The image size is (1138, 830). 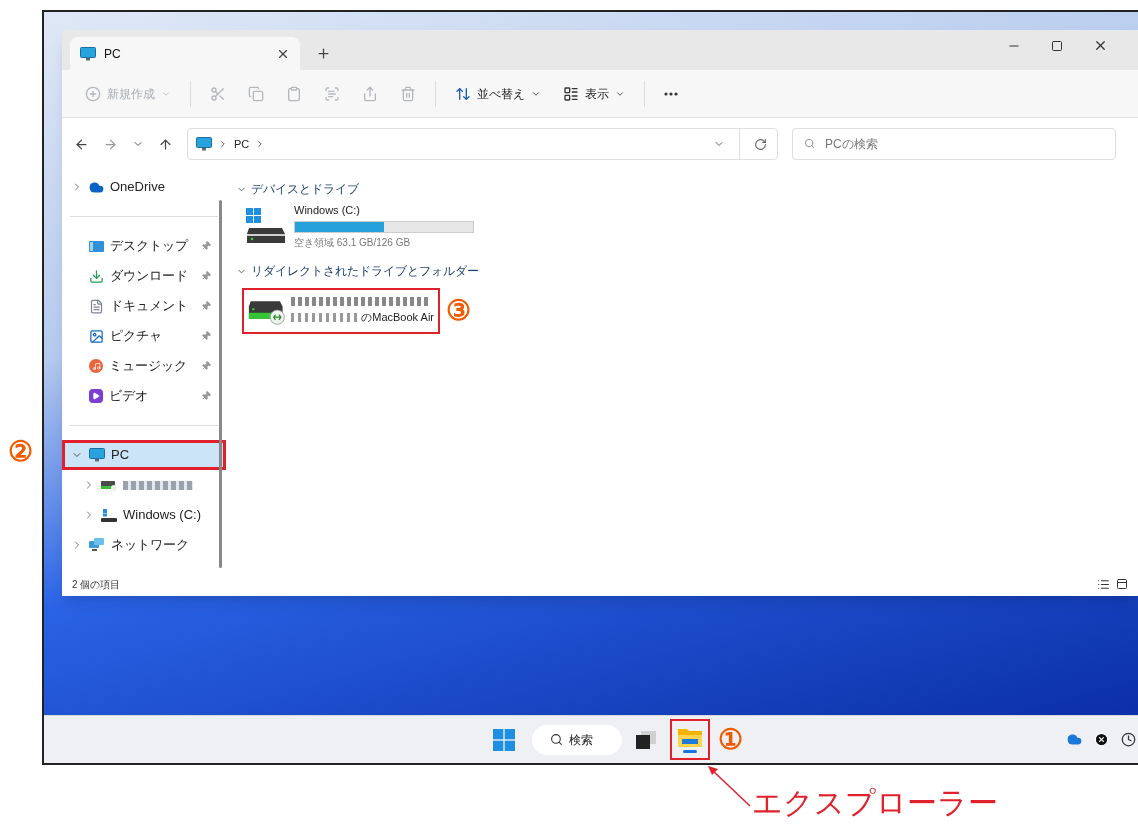 I want to click on scissors-icon, so click(x=218, y=93).